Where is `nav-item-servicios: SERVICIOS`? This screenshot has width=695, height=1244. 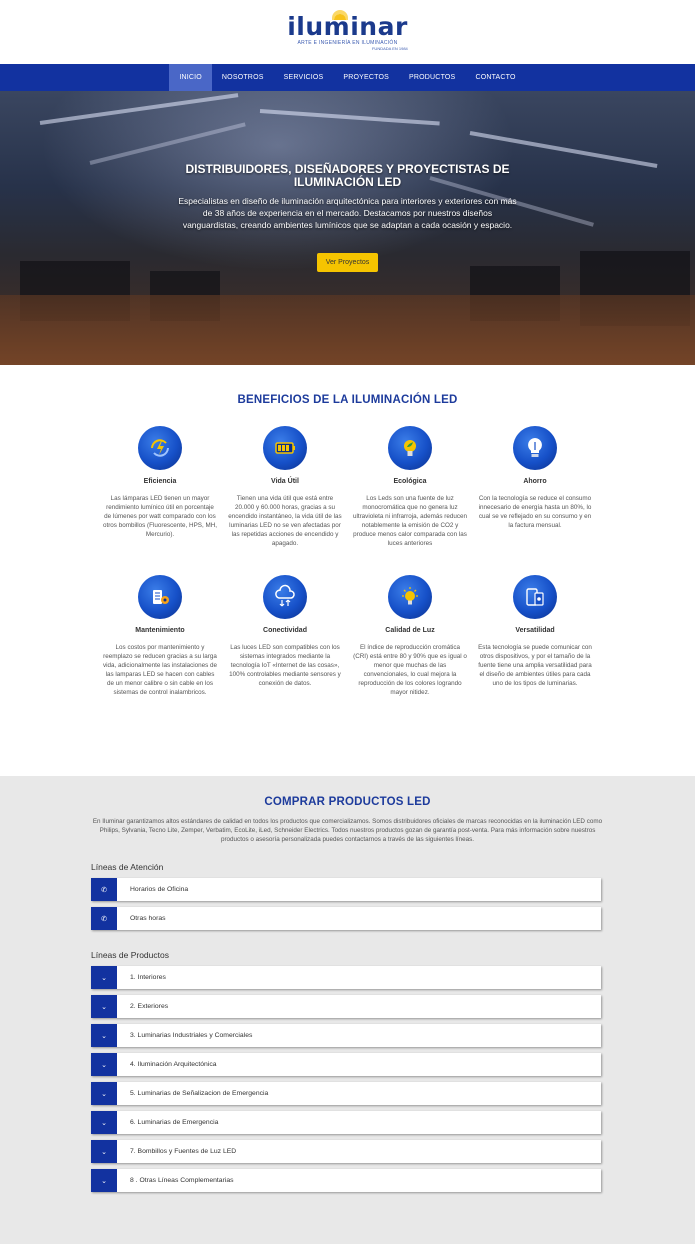
nav-item-servicios: SERVICIOS is located at coordinates (304, 77).